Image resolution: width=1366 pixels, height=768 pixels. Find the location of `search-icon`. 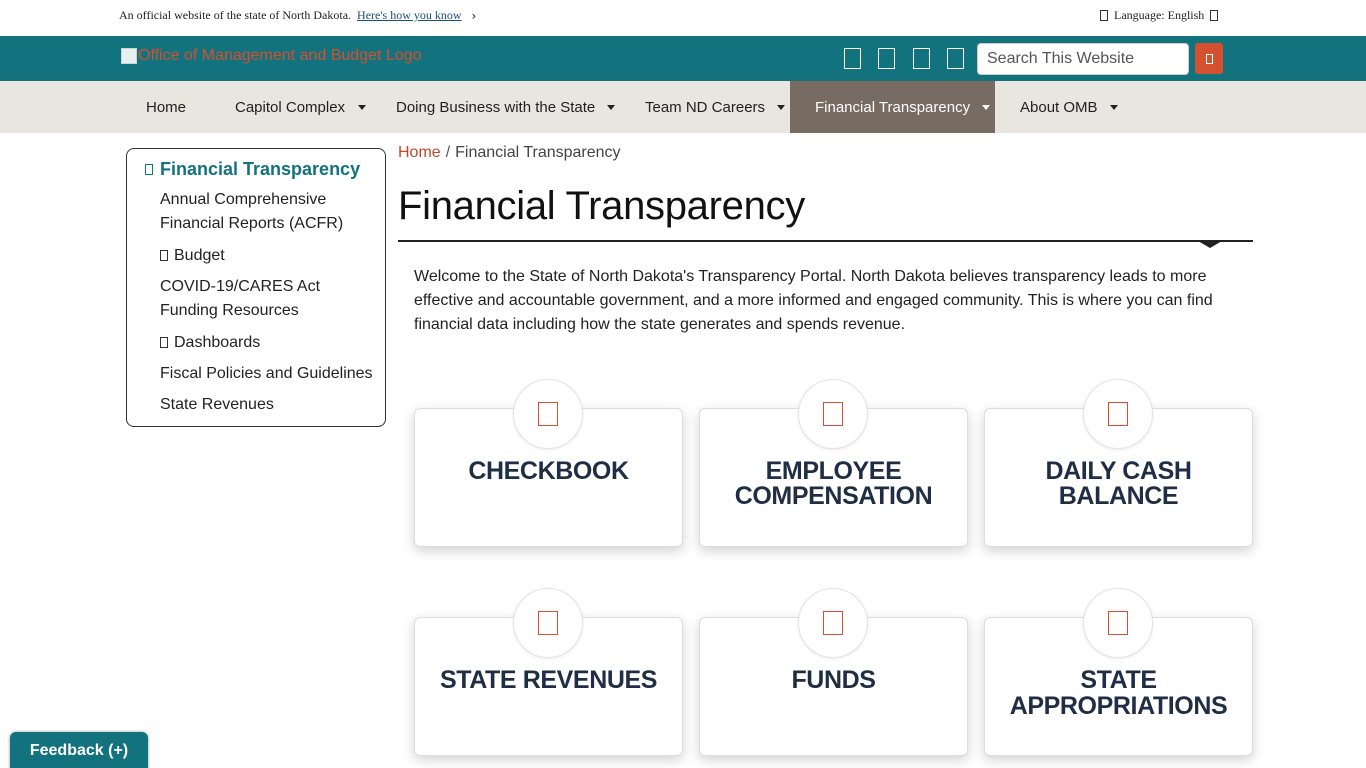

search-icon is located at coordinates (1209, 58).